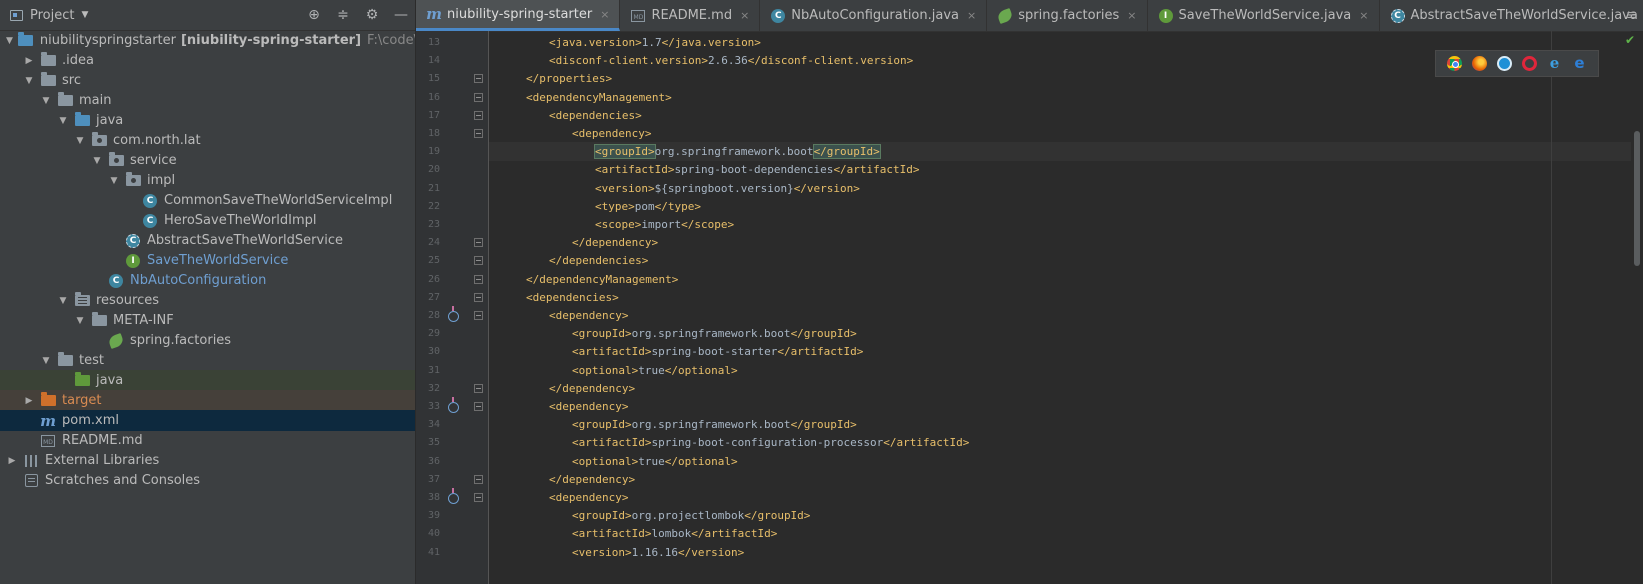 Image resolution: width=1643 pixels, height=584 pixels. Describe the element at coordinates (655, 42) in the screenshot. I see `code-line: <java.version> 1.7 </java.version>` at that location.